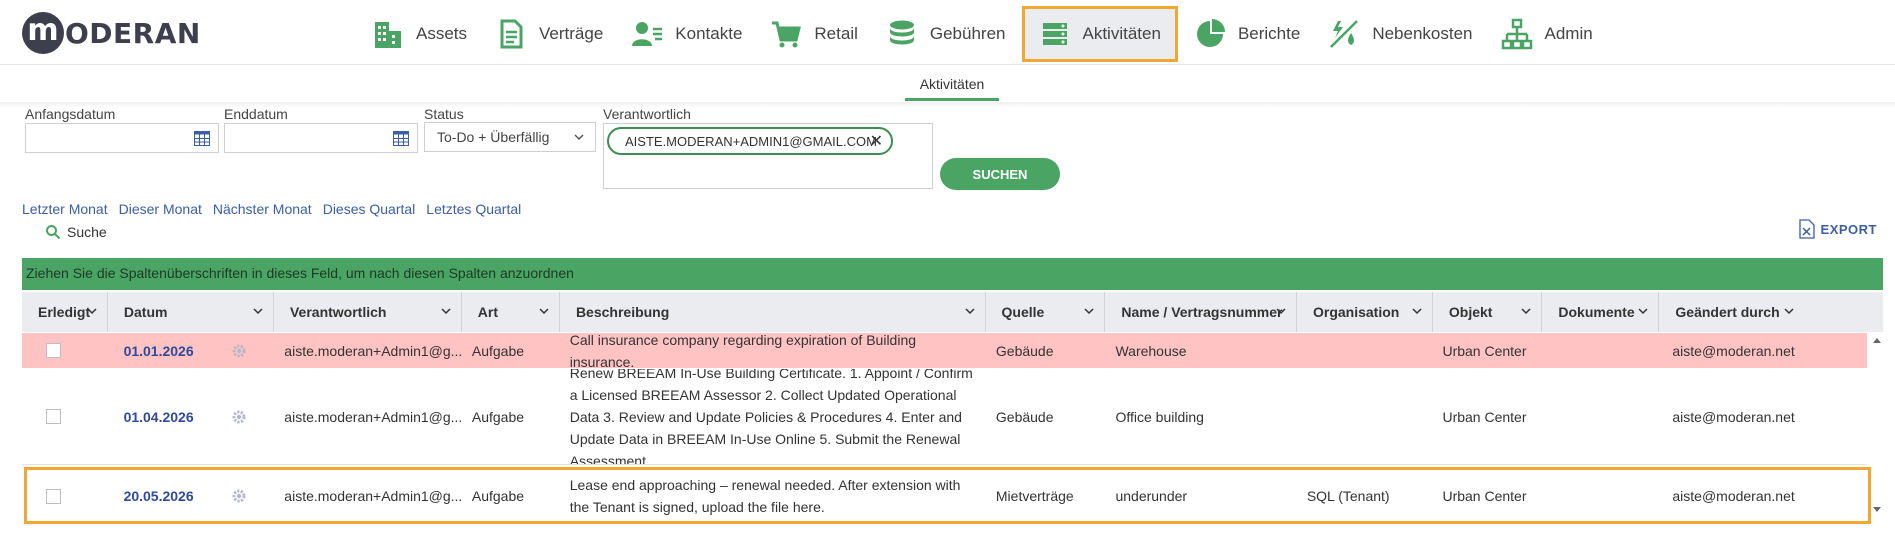 The height and width of the screenshot is (537, 1895). I want to click on column-title: Erledigt, so click(64, 312).